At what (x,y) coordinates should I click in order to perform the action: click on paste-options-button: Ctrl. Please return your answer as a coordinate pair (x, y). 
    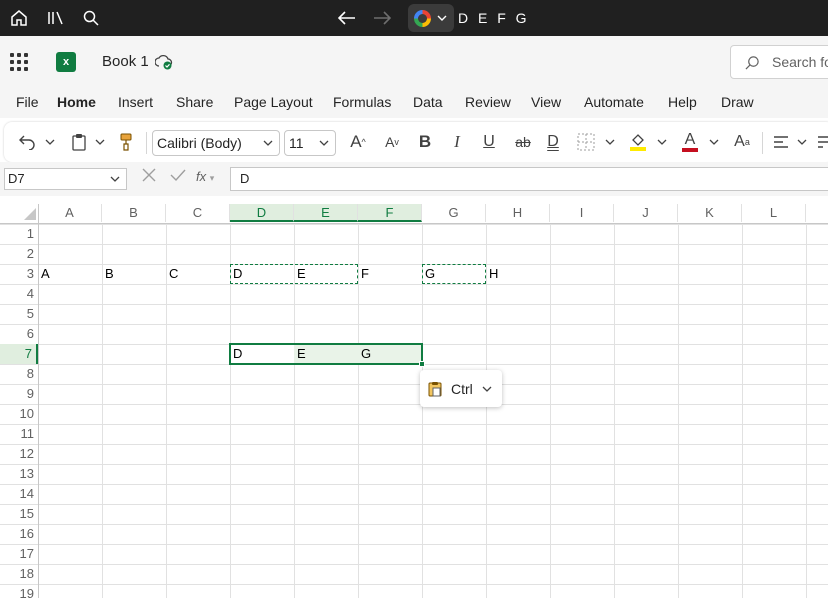
    Looking at the image, I should click on (461, 388).